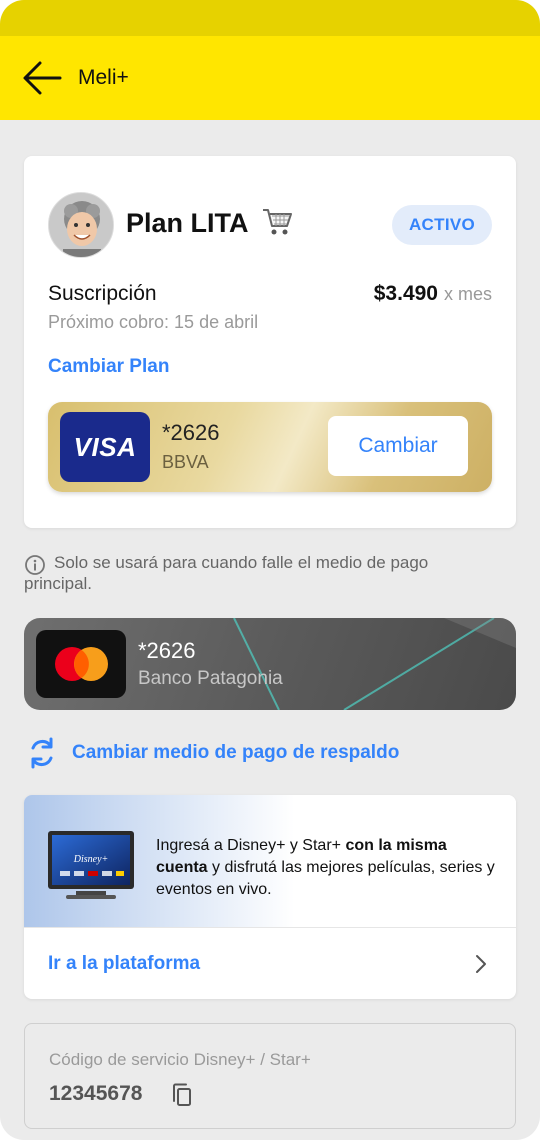 The width and height of the screenshot is (540, 1140). I want to click on info-circle-icon, so click(35, 565).